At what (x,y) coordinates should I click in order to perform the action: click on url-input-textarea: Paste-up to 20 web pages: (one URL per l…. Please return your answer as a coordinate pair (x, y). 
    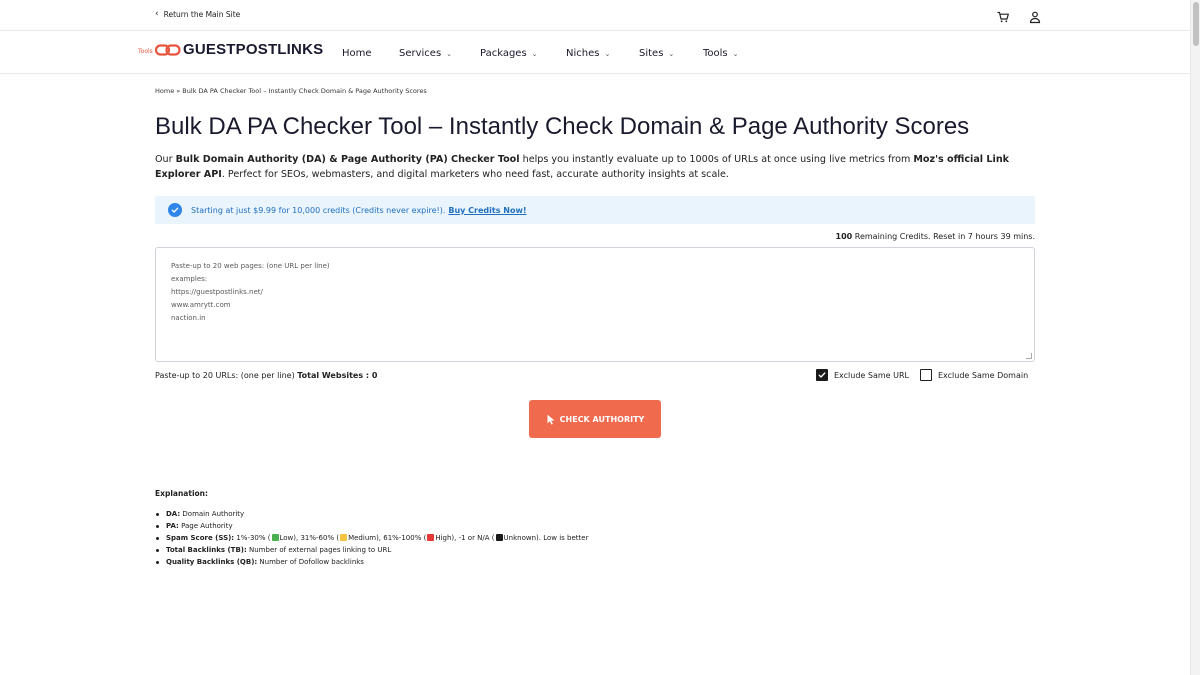
    Looking at the image, I should click on (595, 304).